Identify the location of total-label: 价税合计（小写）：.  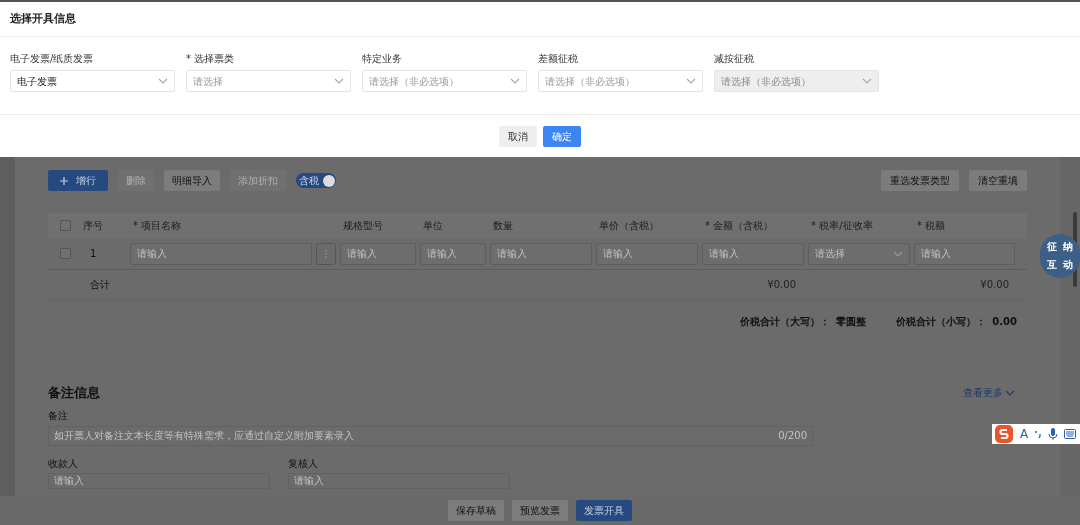
(941, 322).